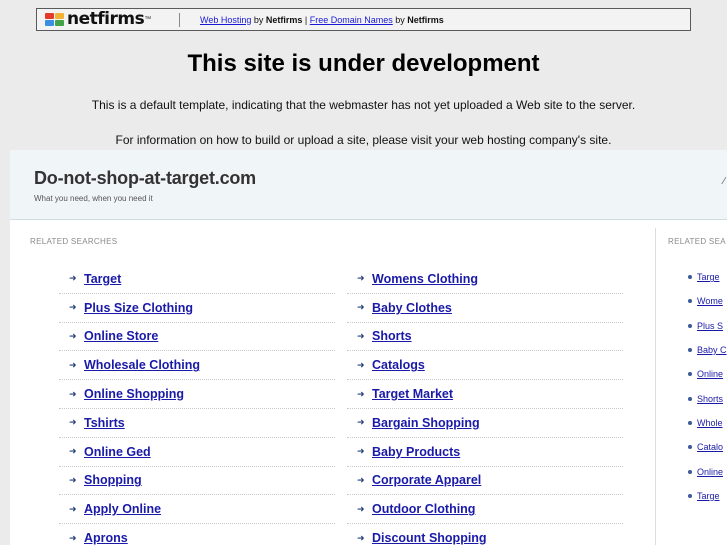  What do you see at coordinates (412, 308) in the screenshot?
I see `related-link: Baby Clothes` at bounding box center [412, 308].